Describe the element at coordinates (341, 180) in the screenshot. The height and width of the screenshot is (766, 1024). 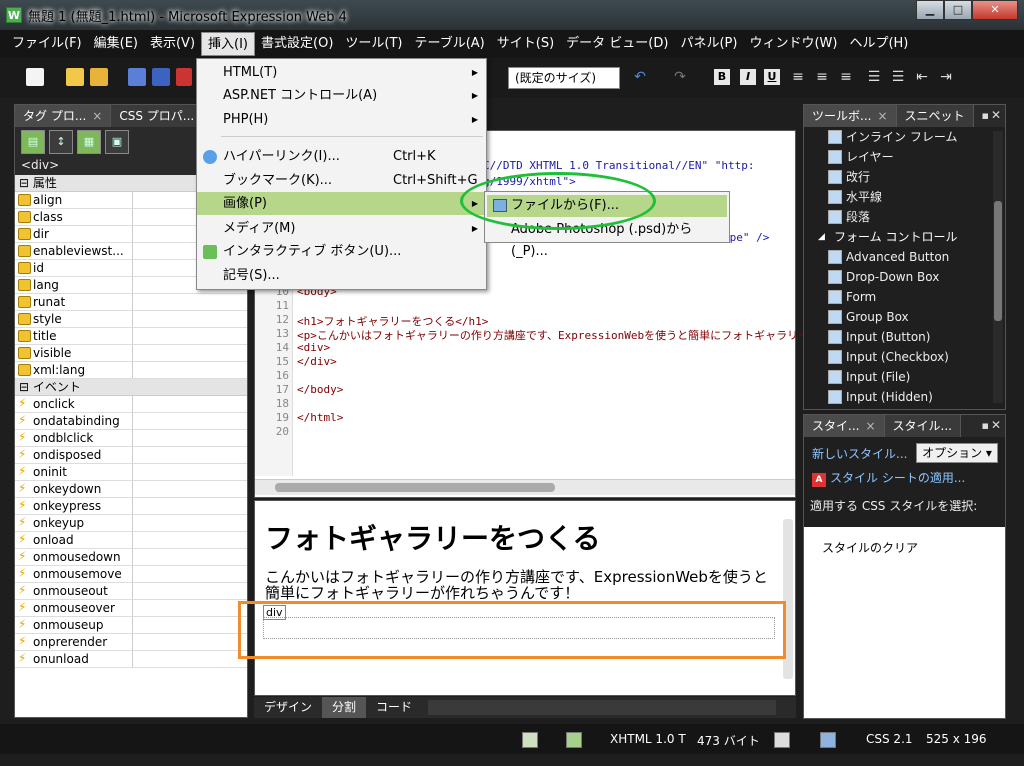
I see `menu-item-bookmark: ブックマーク(K)... Ctrl+Shift+G` at that location.